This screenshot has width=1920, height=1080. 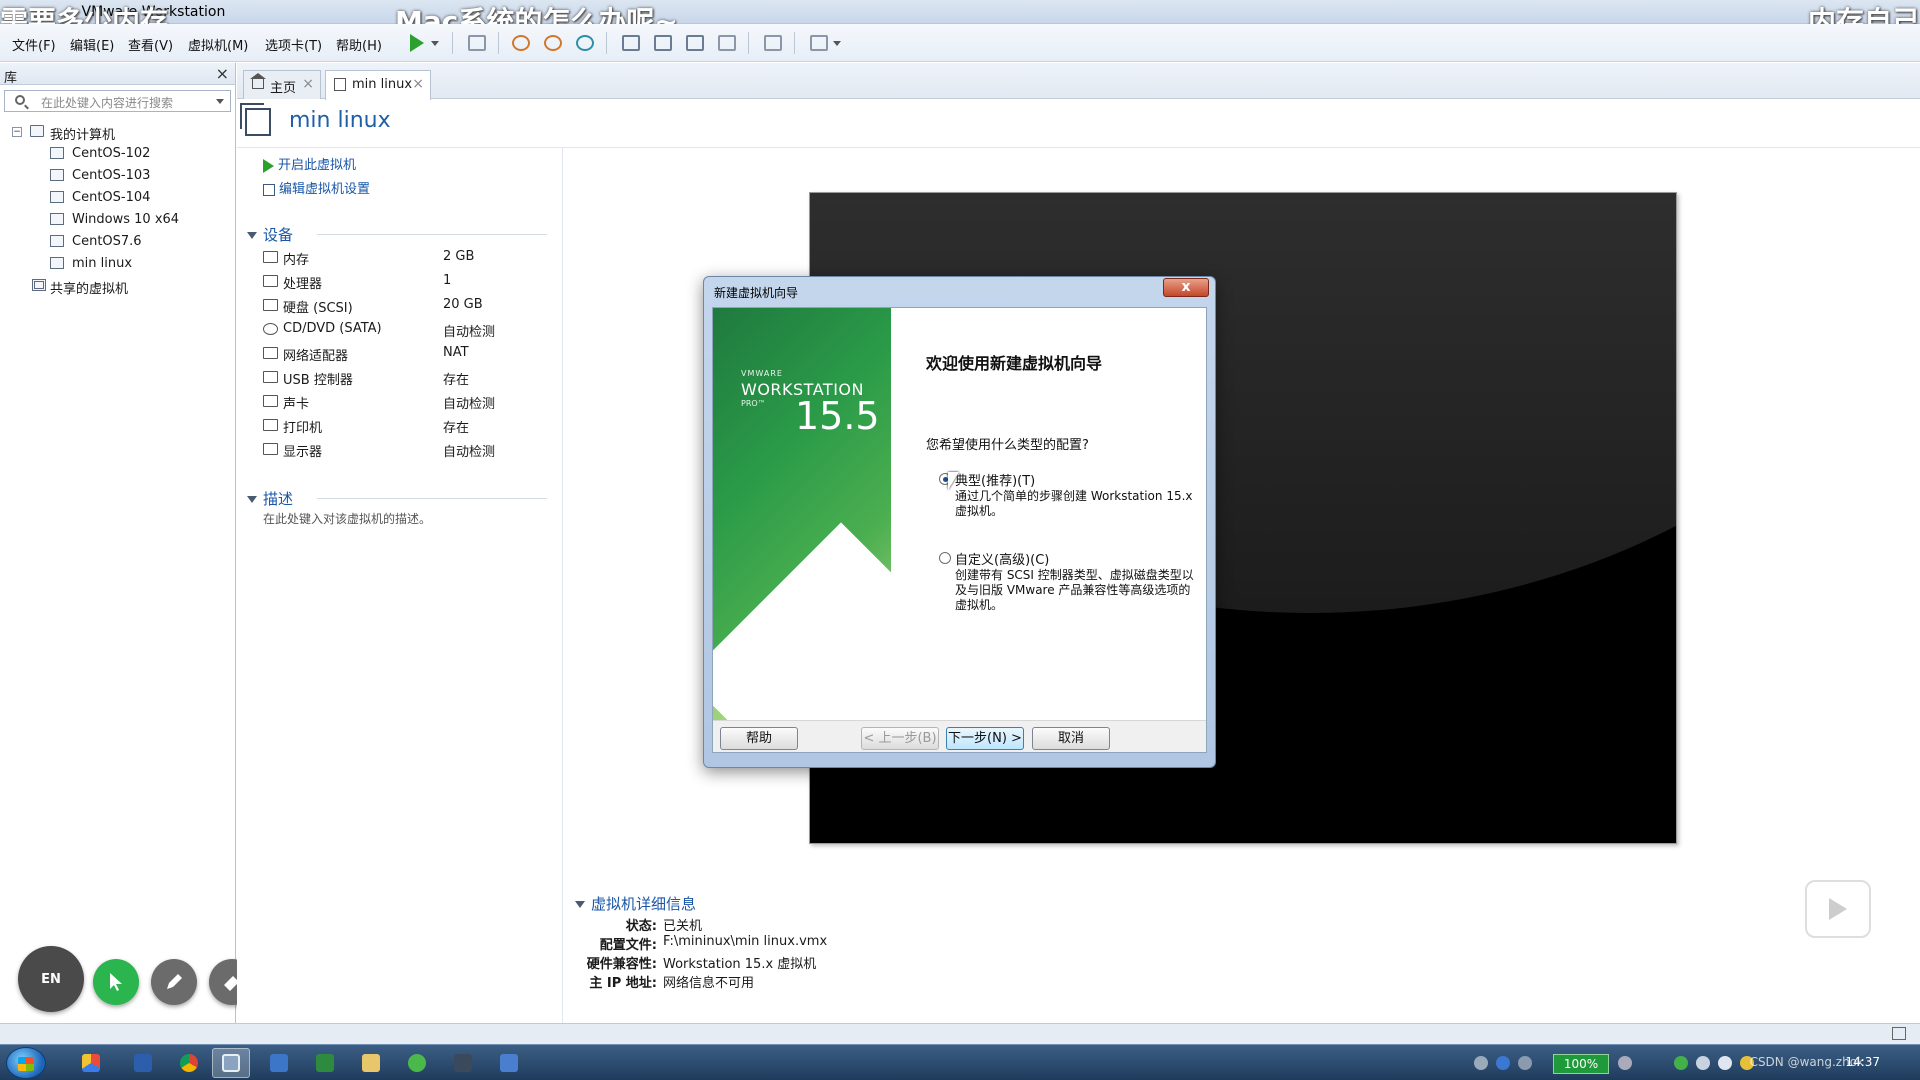 I want to click on tab-home: 主页 ×, so click(x=282, y=84).